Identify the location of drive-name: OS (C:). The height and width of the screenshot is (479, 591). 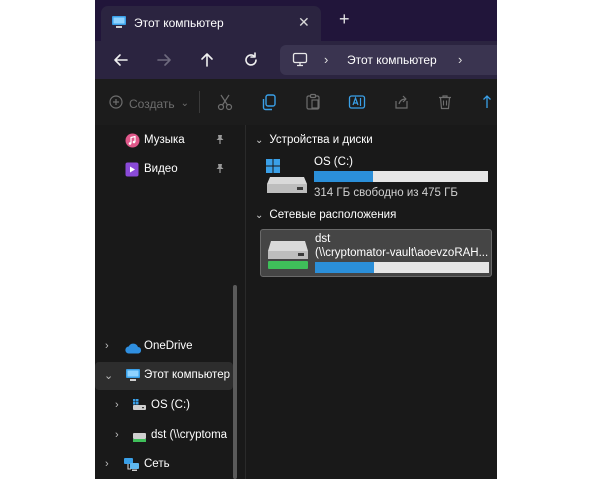
(333, 162).